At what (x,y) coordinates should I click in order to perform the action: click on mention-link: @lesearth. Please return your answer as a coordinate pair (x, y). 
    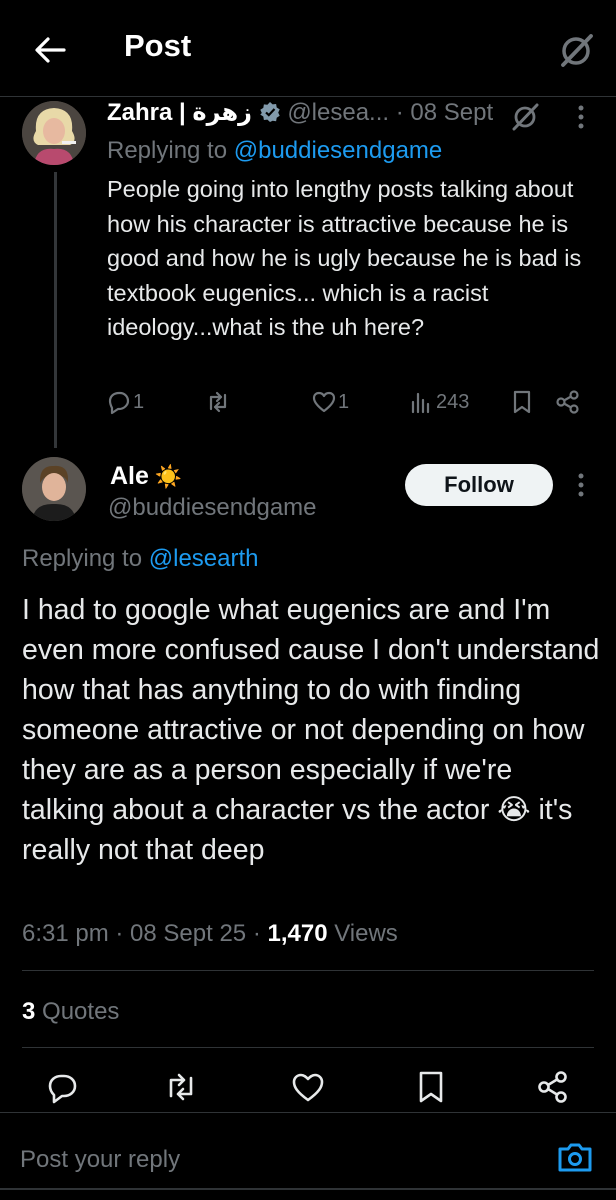
    Looking at the image, I should click on (204, 558).